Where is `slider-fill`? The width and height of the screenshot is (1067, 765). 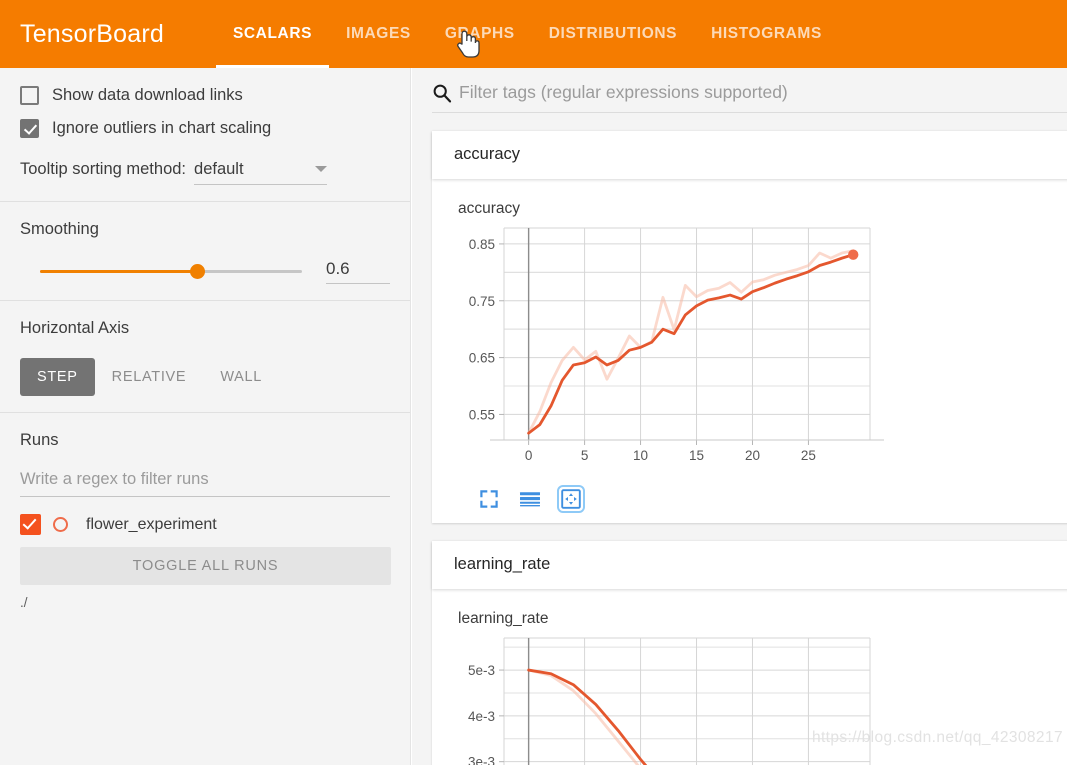 slider-fill is located at coordinates (119, 271).